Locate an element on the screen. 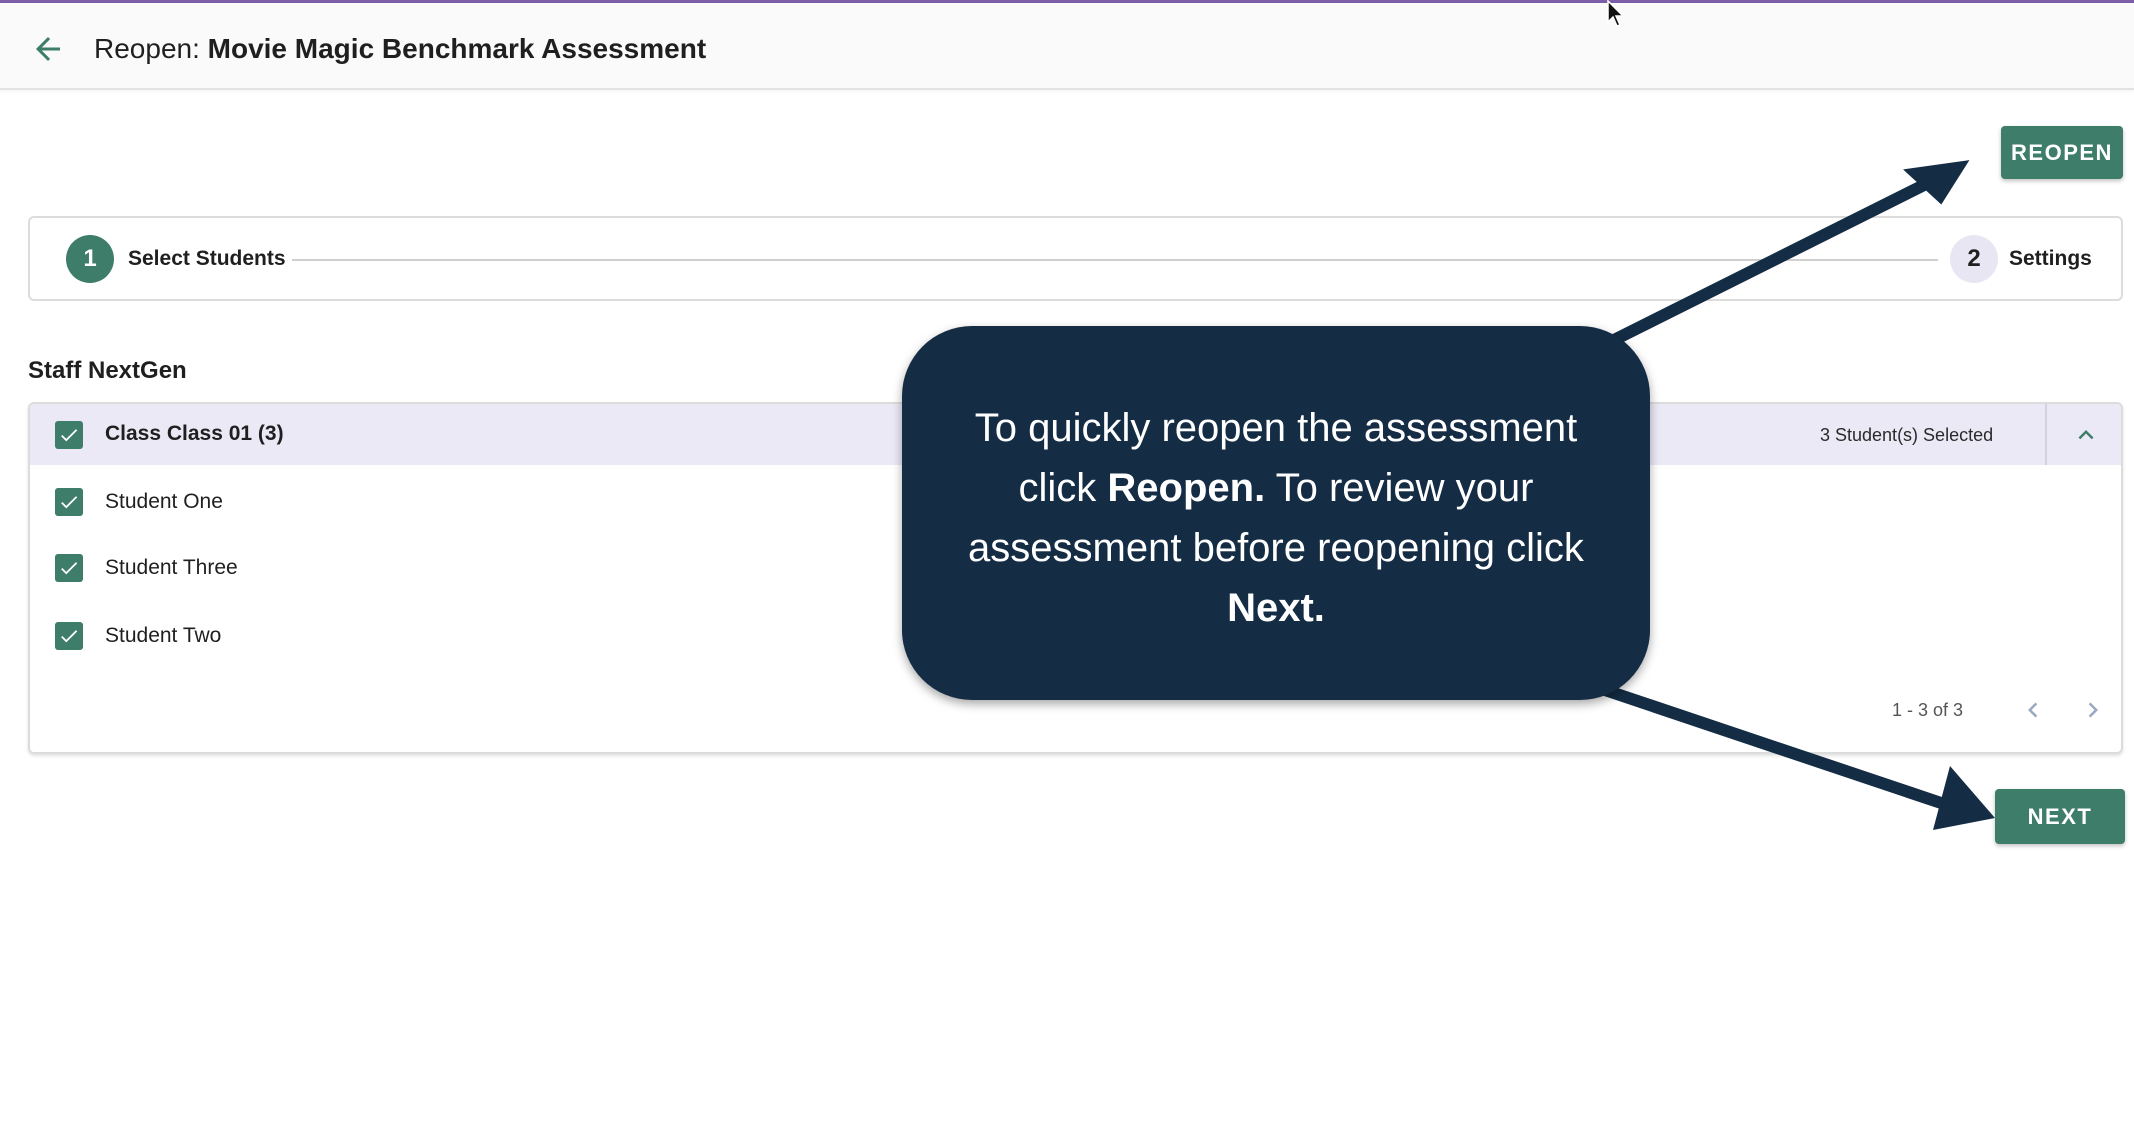 Image resolution: width=2134 pixels, height=1124 pixels. back-arrow-icon is located at coordinates (48, 49).